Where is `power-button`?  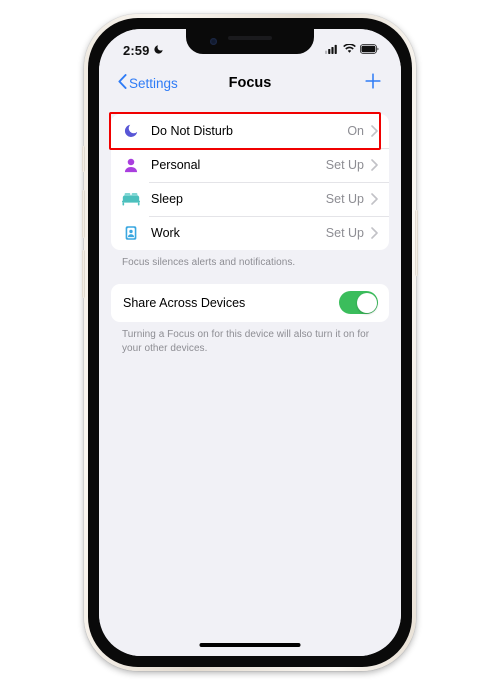 power-button is located at coordinates (416, 243).